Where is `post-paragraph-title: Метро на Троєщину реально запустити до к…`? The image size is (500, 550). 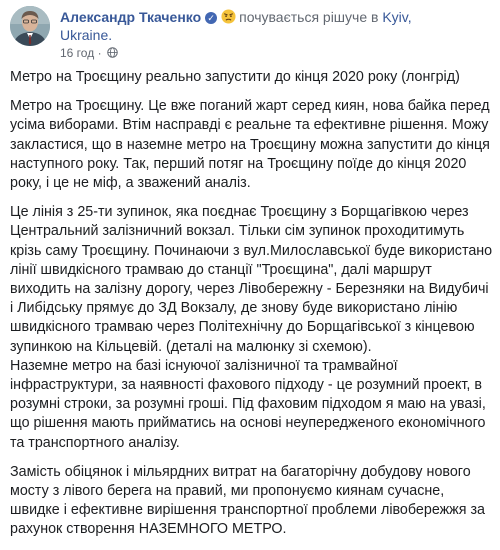 post-paragraph-title: Метро на Троєщину реально запустити до к… is located at coordinates (235, 77).